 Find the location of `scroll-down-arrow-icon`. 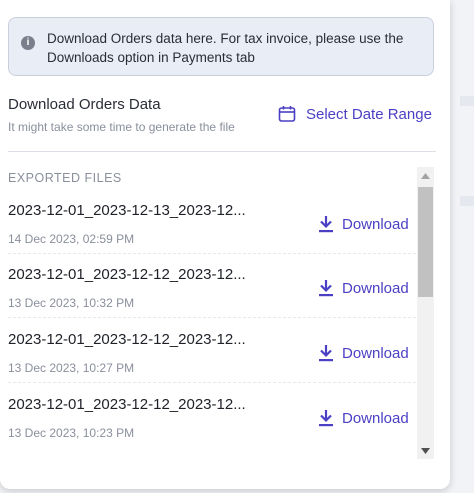

scroll-down-arrow-icon is located at coordinates (425, 450).